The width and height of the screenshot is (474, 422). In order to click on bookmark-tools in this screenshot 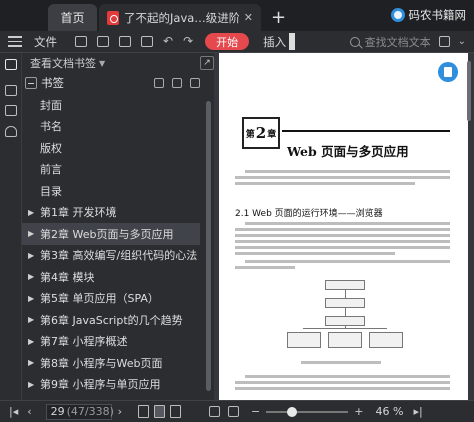, I will do `click(177, 83)`.